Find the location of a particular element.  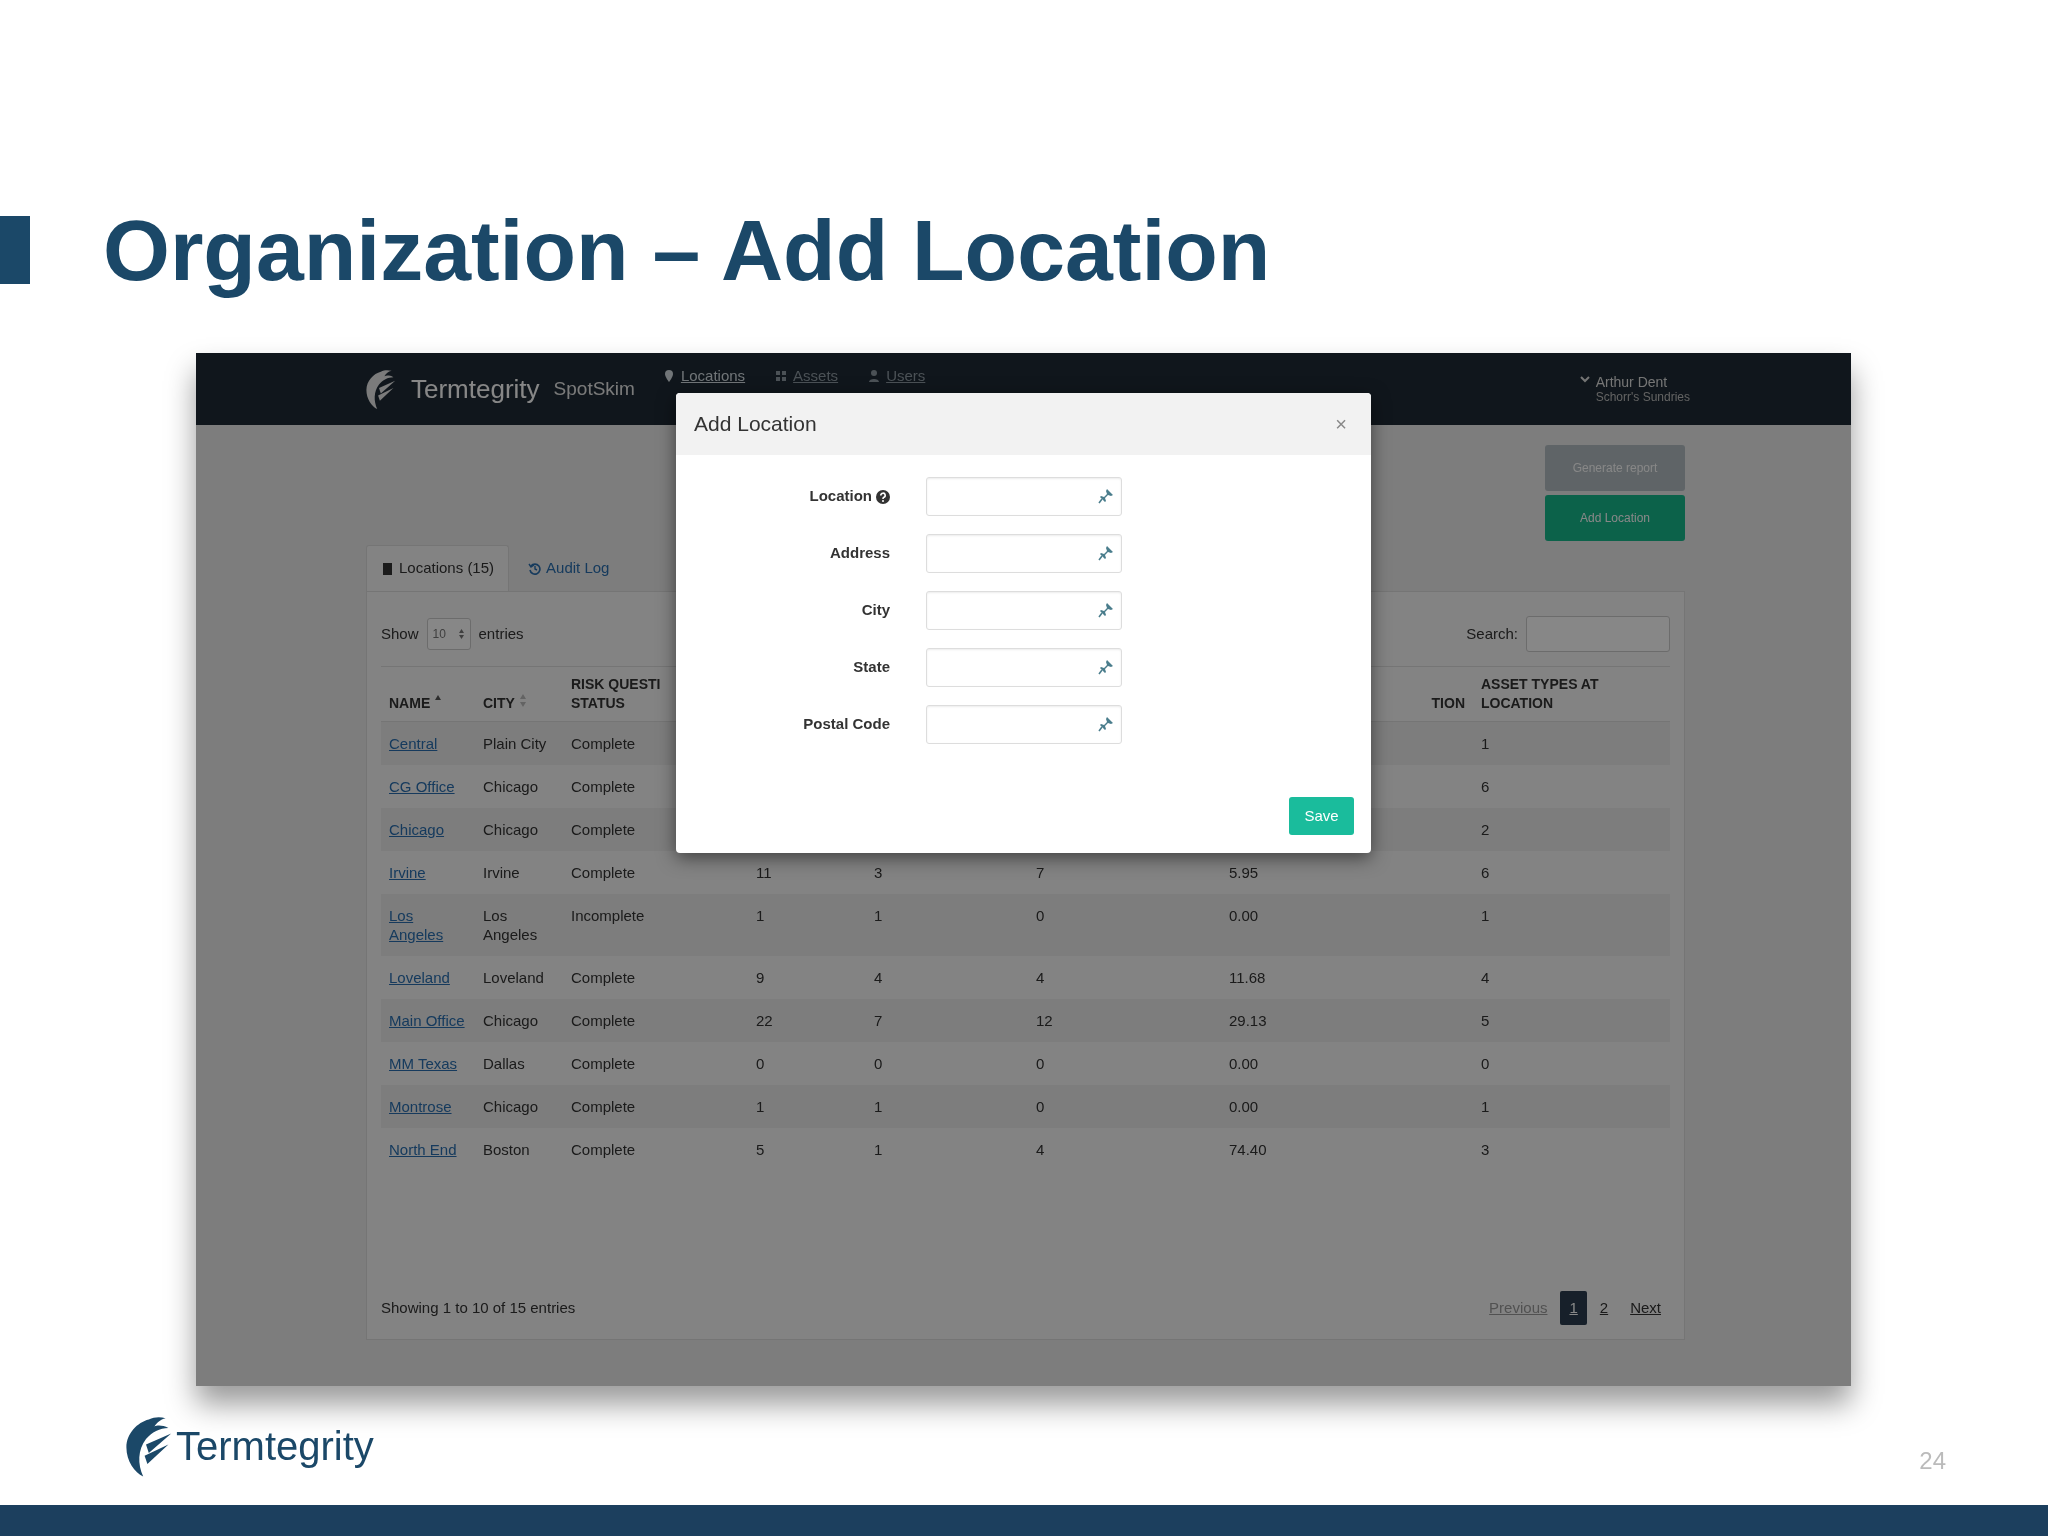

table-cell: 0.00 is located at coordinates (1244, 1106).